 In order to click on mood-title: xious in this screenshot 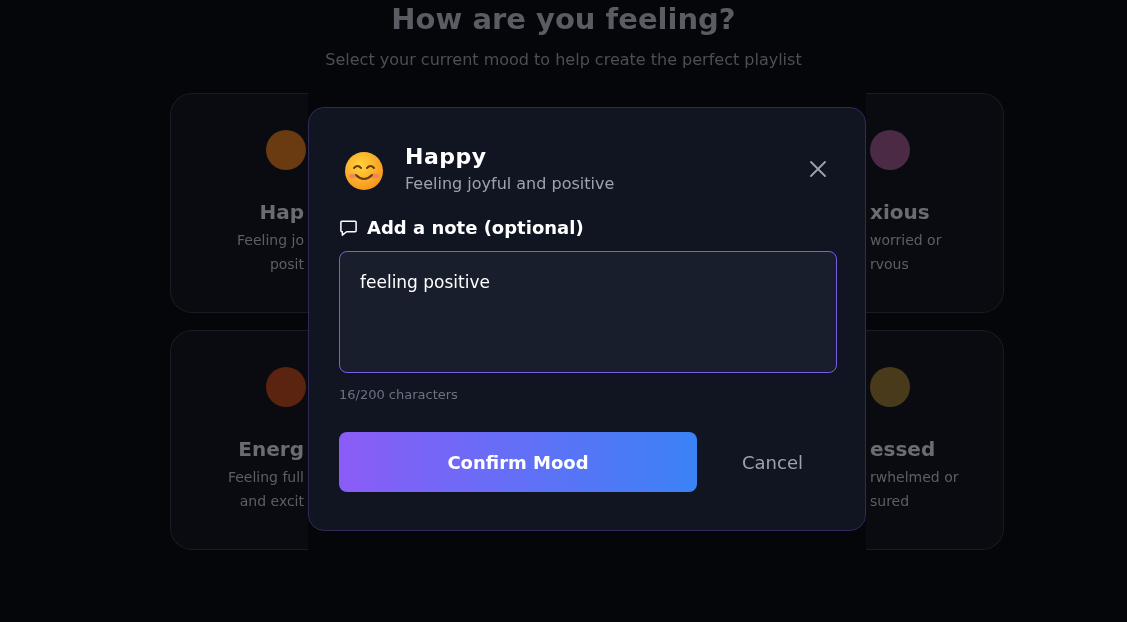, I will do `click(900, 212)`.